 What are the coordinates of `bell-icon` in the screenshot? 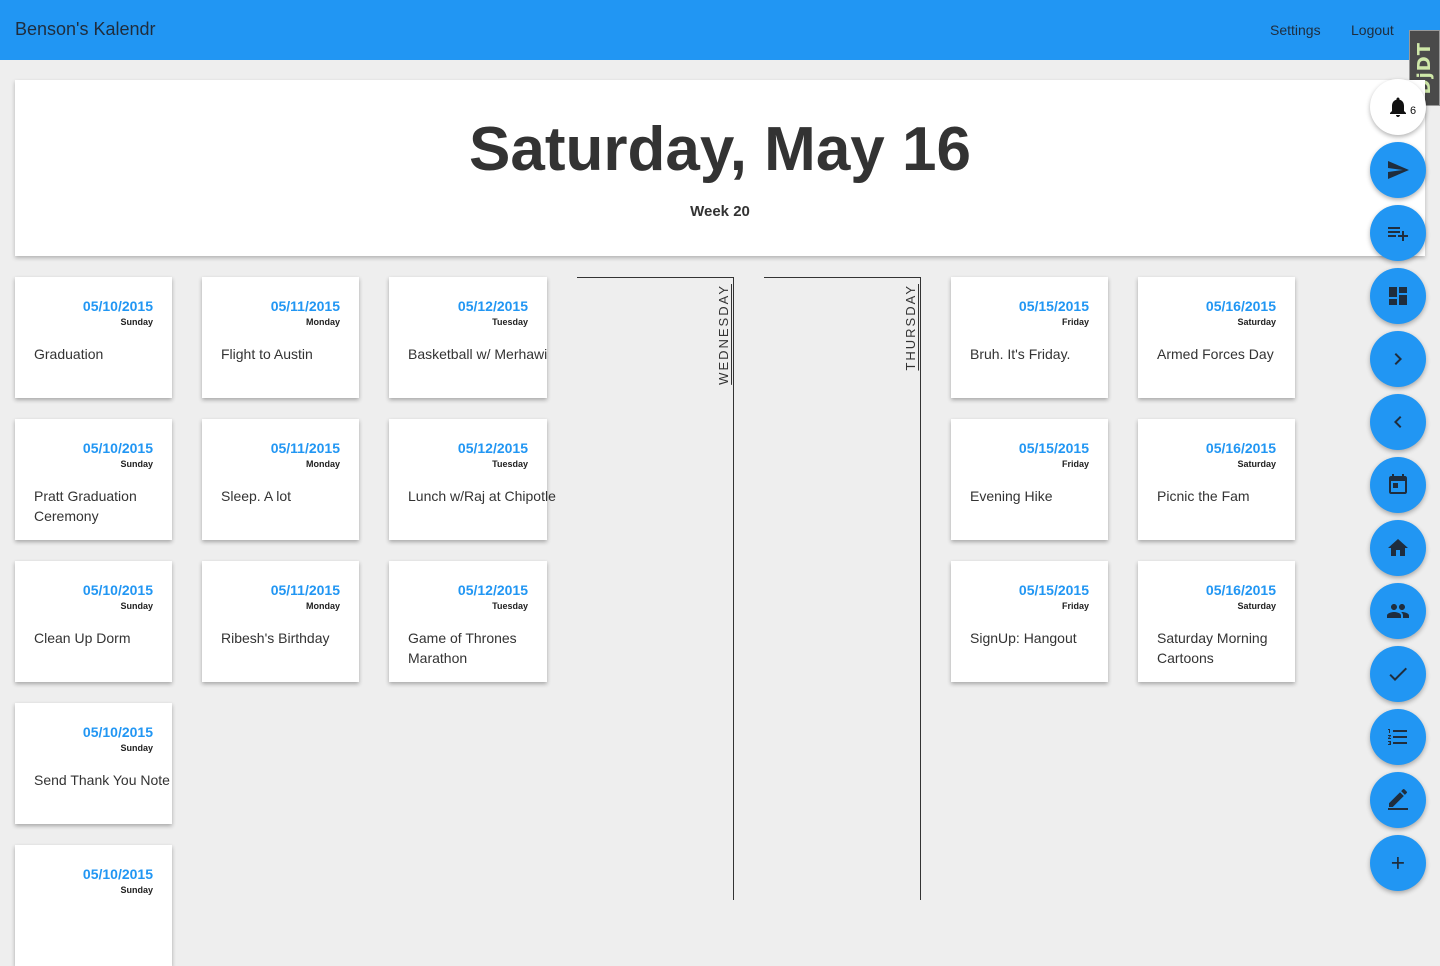 It's located at (1398, 107).